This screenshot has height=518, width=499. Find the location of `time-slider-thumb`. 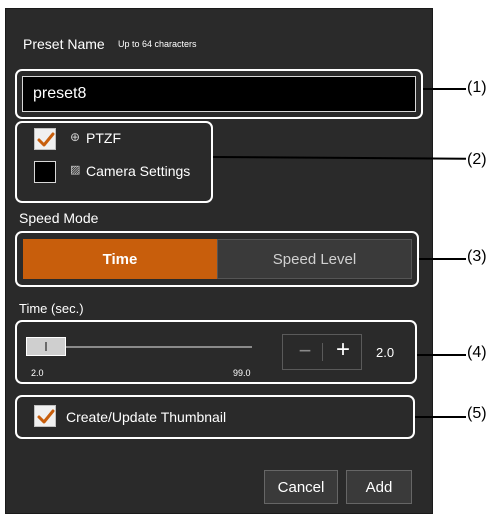

time-slider-thumb is located at coordinates (46, 346).